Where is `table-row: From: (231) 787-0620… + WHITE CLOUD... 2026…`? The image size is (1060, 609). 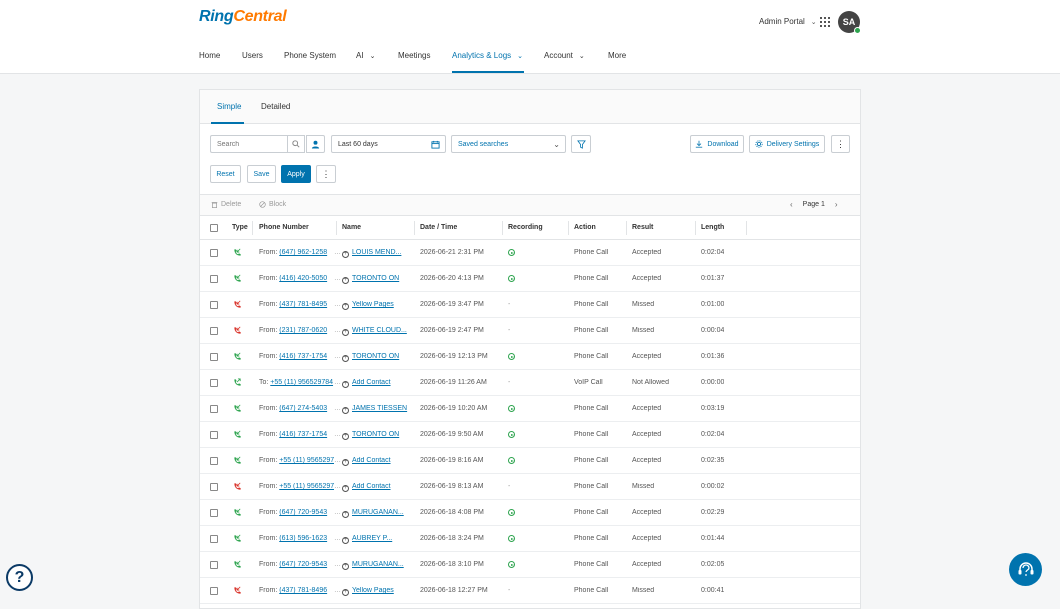 table-row: From: (231) 787-0620… + WHITE CLOUD... 2026… is located at coordinates (530, 331).